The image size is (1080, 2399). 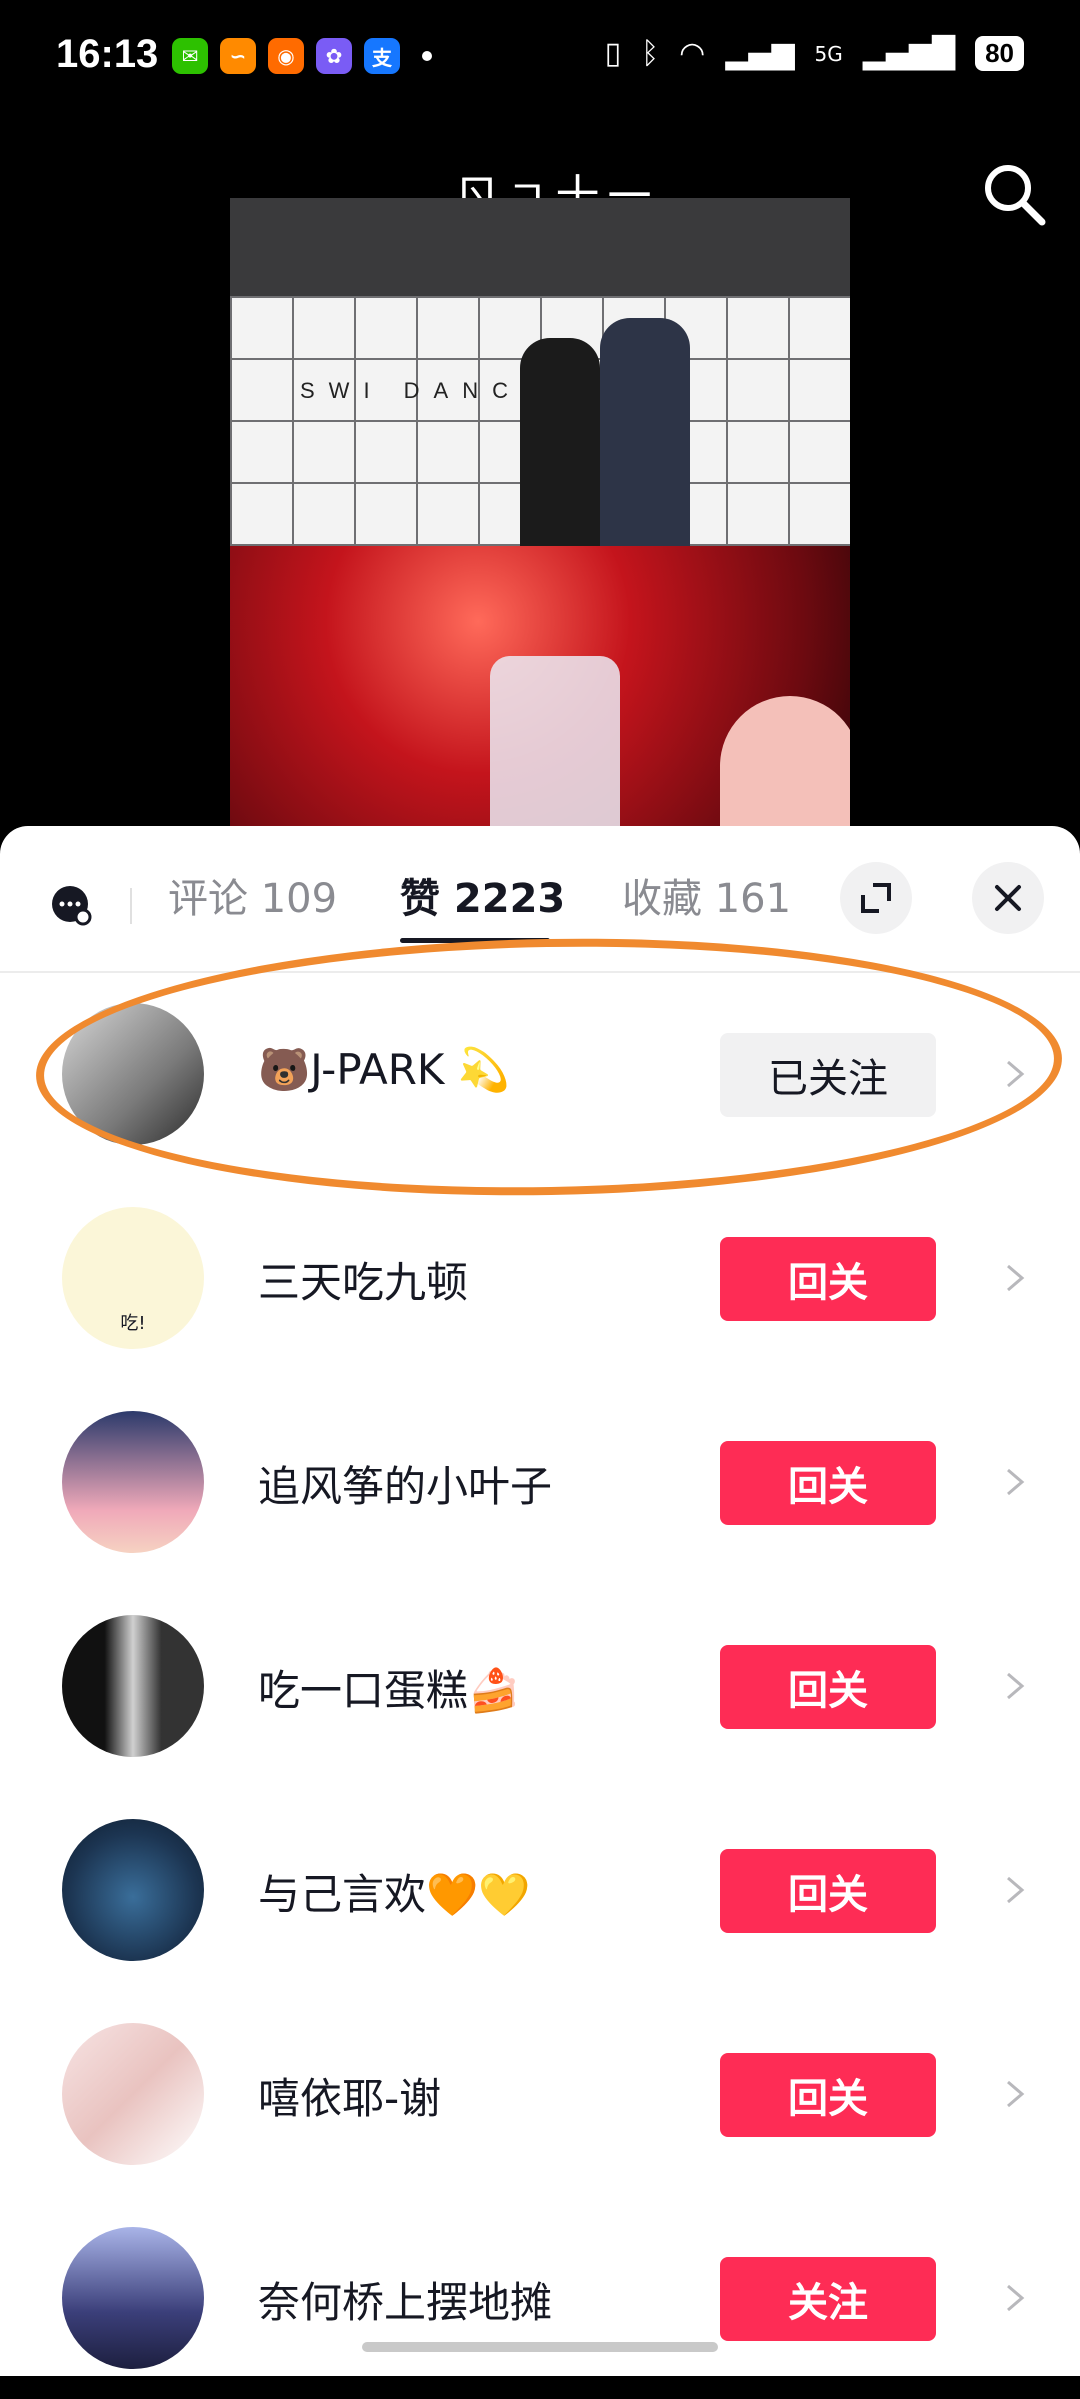 What do you see at coordinates (540, 2347) in the screenshot?
I see `home-indicator` at bounding box center [540, 2347].